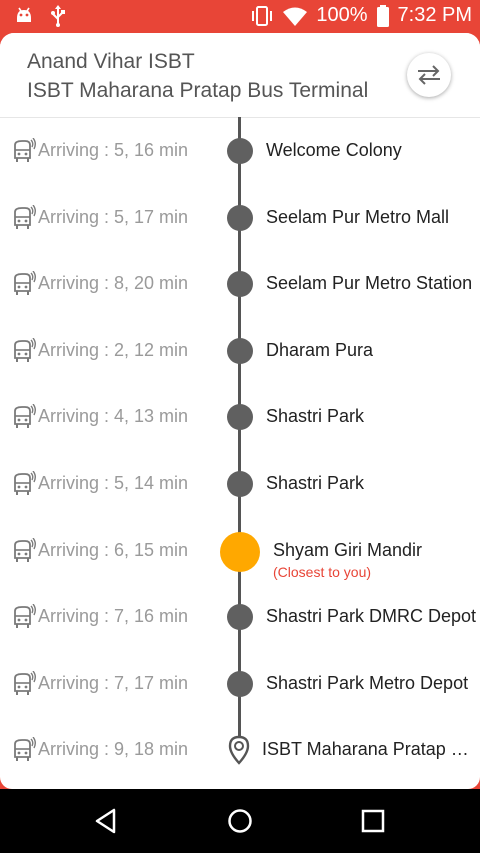  What do you see at coordinates (369, 283) in the screenshot?
I see `stop-name: Seelam Pur Metro Station` at bounding box center [369, 283].